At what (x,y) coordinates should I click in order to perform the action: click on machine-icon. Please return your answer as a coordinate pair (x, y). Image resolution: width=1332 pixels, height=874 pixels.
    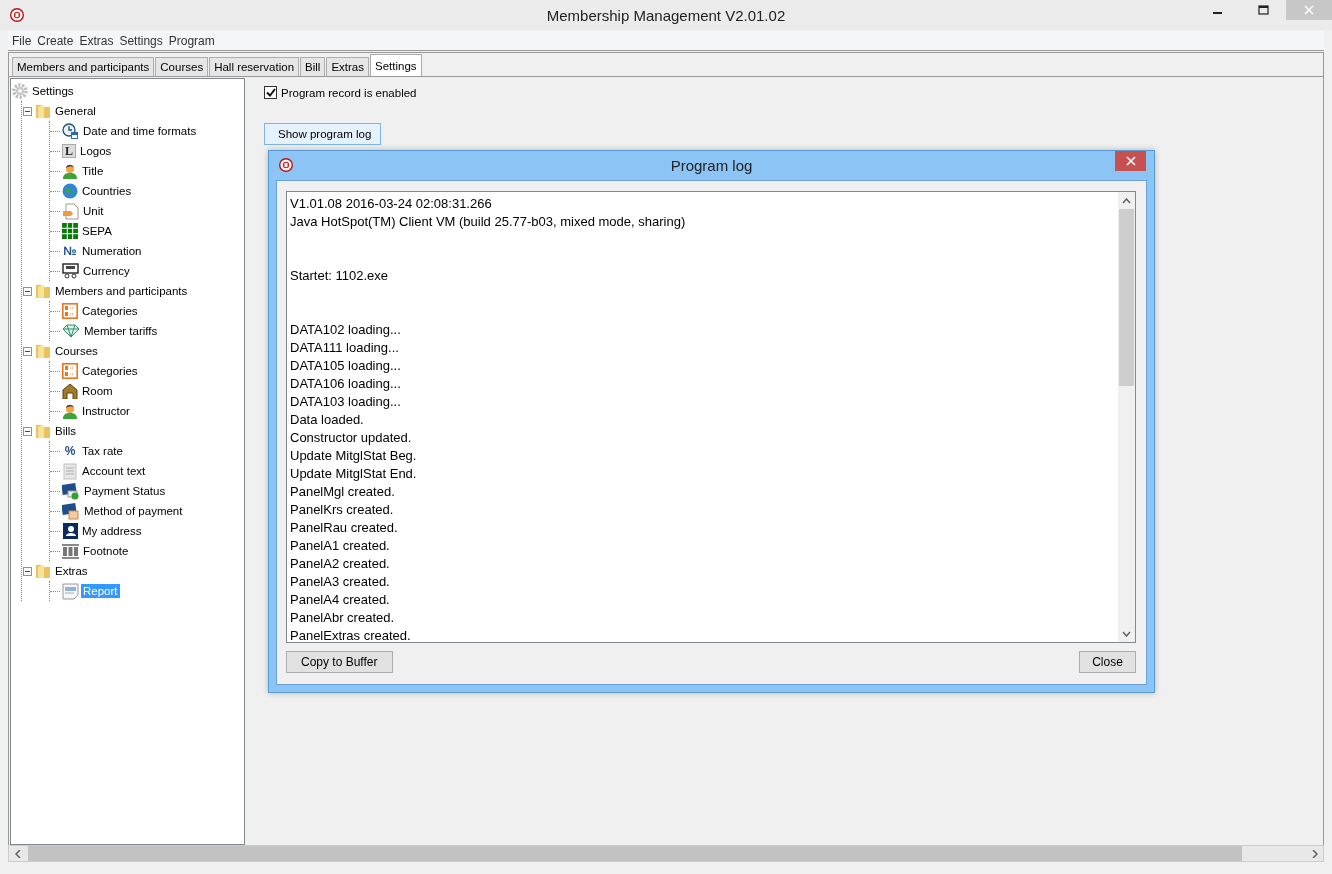
    Looking at the image, I should click on (70, 271).